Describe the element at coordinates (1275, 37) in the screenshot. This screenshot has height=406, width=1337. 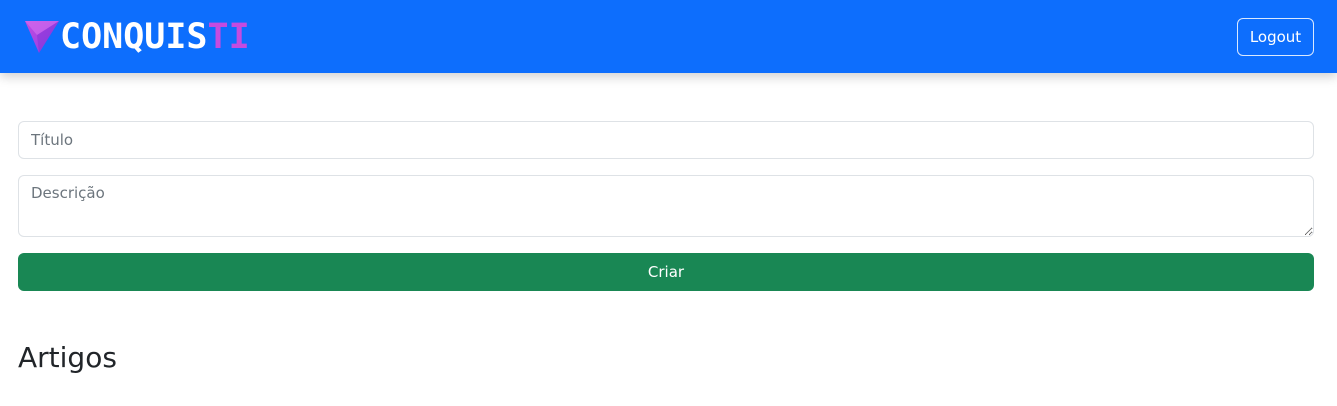
I see `logout-button: Logout` at that location.